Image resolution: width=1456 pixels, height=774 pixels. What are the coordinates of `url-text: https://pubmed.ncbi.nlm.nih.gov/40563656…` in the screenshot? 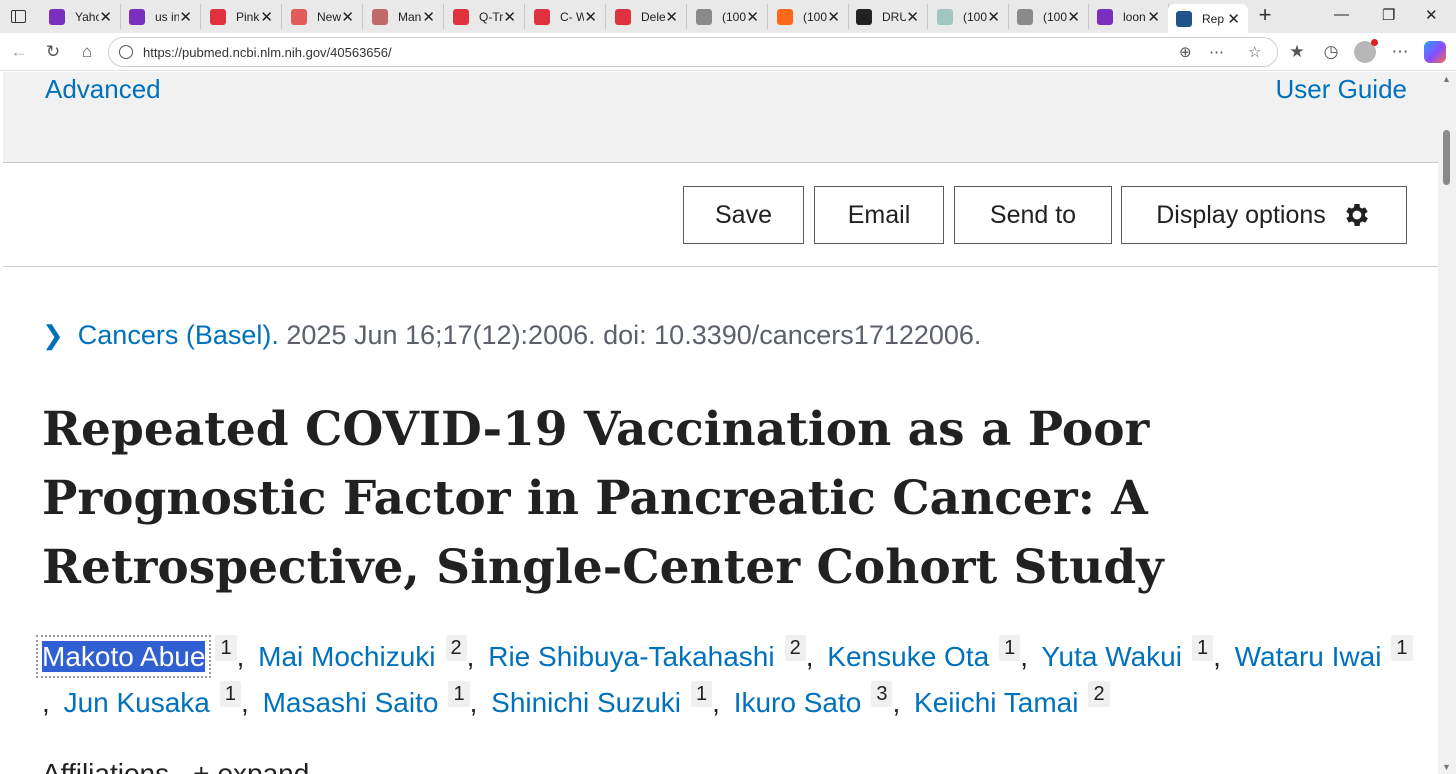 It's located at (267, 52).